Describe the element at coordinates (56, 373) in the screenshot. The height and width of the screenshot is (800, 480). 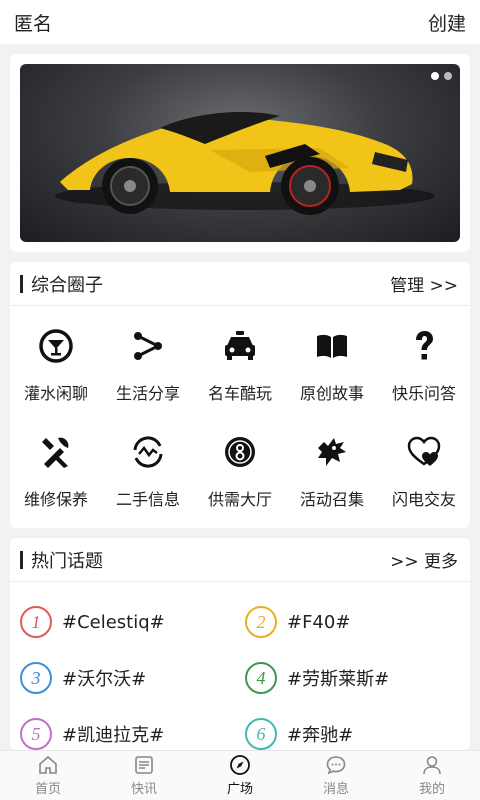
I see `circle-item-chat: 灌水闲聊` at that location.